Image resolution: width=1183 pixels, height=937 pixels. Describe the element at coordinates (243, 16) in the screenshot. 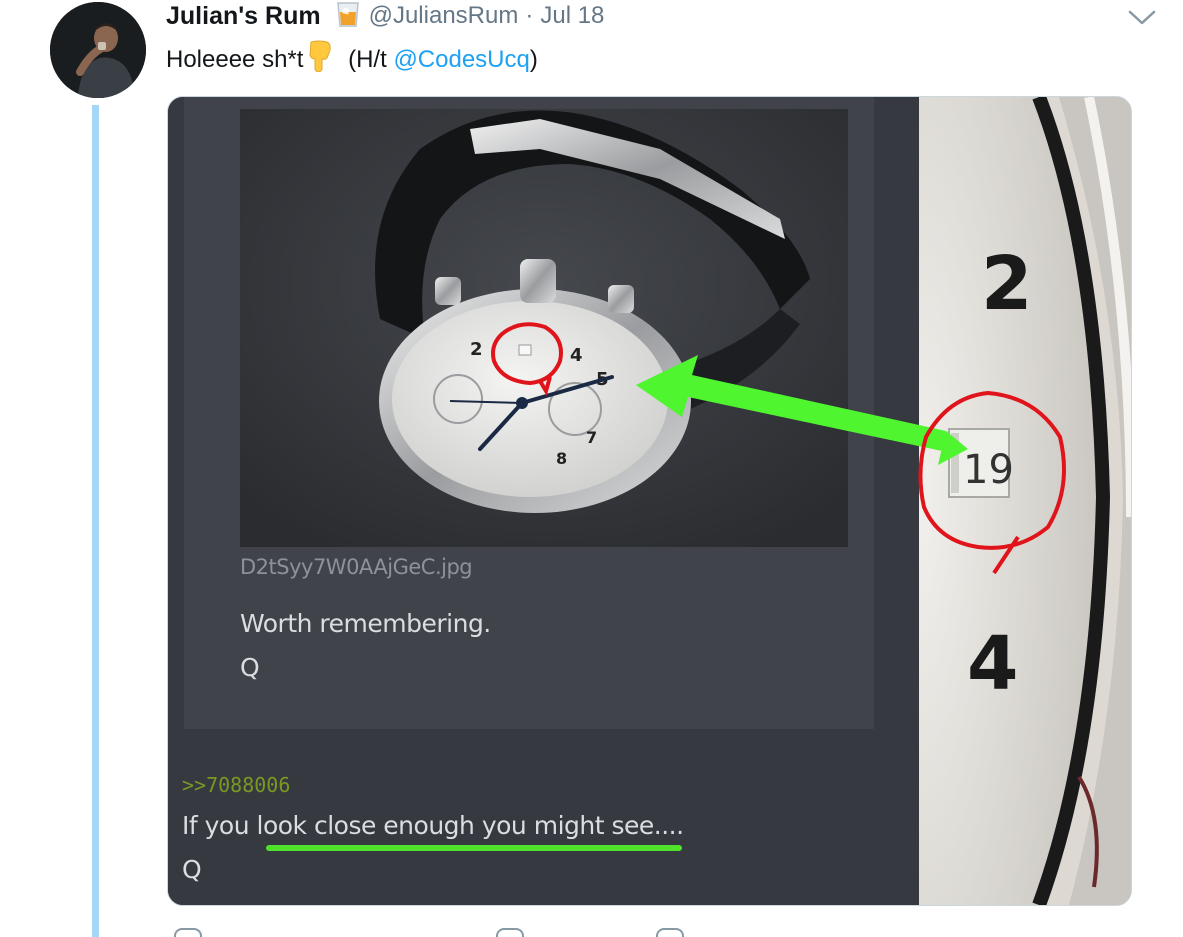

I see `author-name: Julian's Rum` at that location.